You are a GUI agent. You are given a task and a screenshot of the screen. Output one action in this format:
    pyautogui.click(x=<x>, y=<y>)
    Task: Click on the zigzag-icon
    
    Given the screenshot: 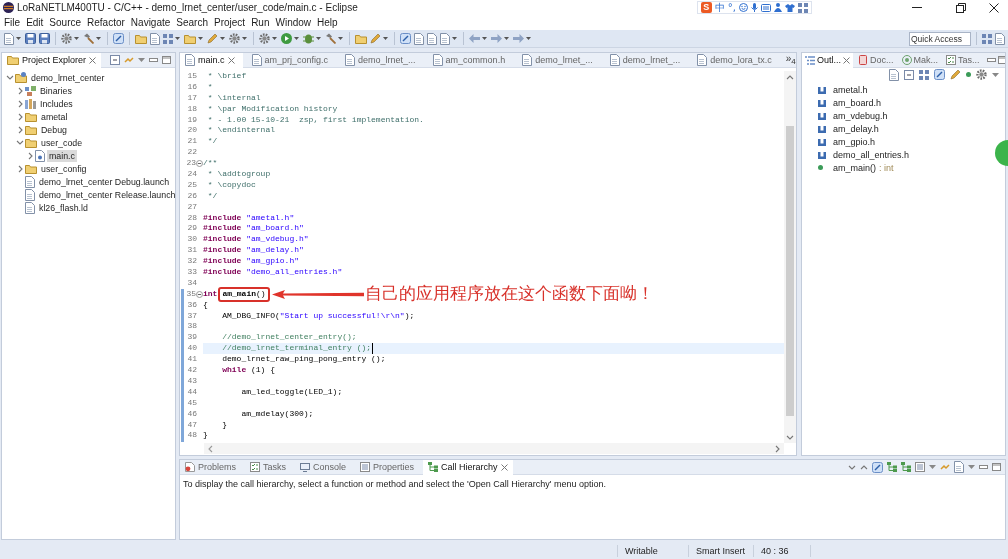 What is the action you would take?
    pyautogui.click(x=945, y=467)
    